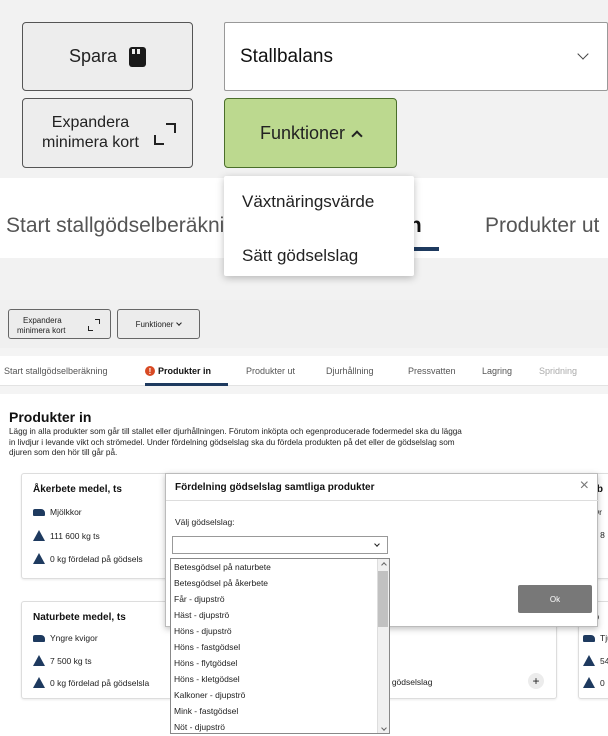  Describe the element at coordinates (100, 682) in the screenshot. I see `product-distributed: 0 kg fördelad på gödselsla` at that location.